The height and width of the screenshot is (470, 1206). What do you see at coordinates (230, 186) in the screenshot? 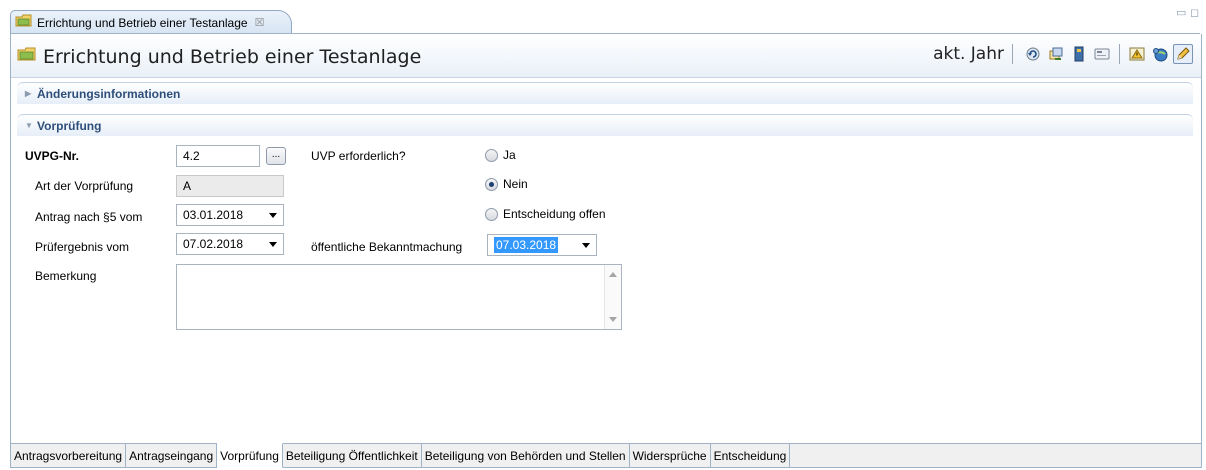
I see `prereview-type-field: A` at bounding box center [230, 186].